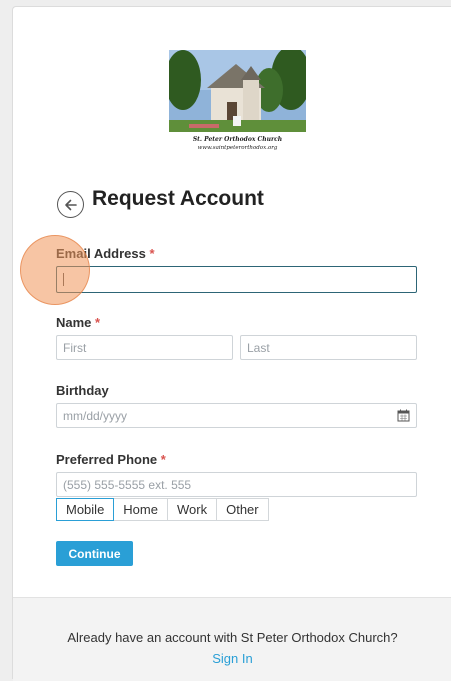  What do you see at coordinates (140, 509) in the screenshot?
I see `phone-type-home: Home` at bounding box center [140, 509].